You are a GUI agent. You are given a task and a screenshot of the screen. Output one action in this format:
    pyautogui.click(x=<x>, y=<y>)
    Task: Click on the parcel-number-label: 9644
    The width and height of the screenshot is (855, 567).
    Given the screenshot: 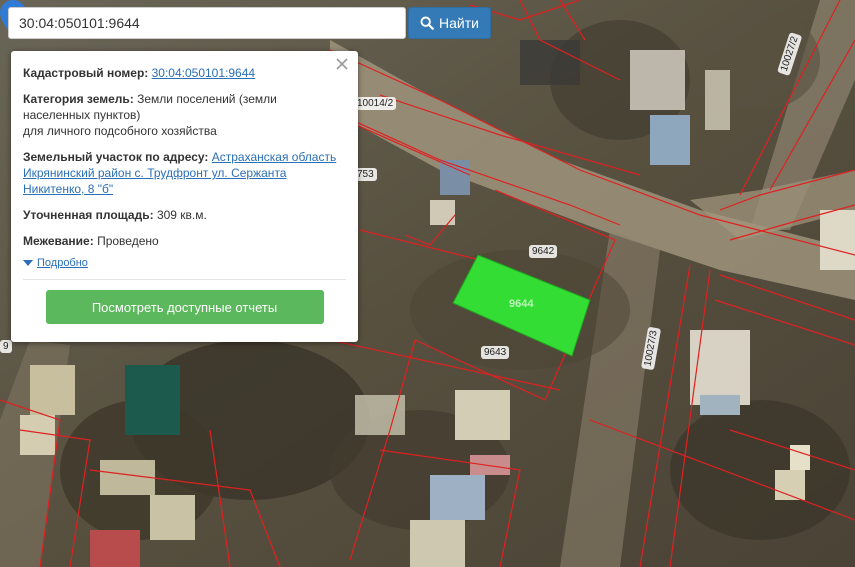 What is the action you would take?
    pyautogui.click(x=521, y=304)
    